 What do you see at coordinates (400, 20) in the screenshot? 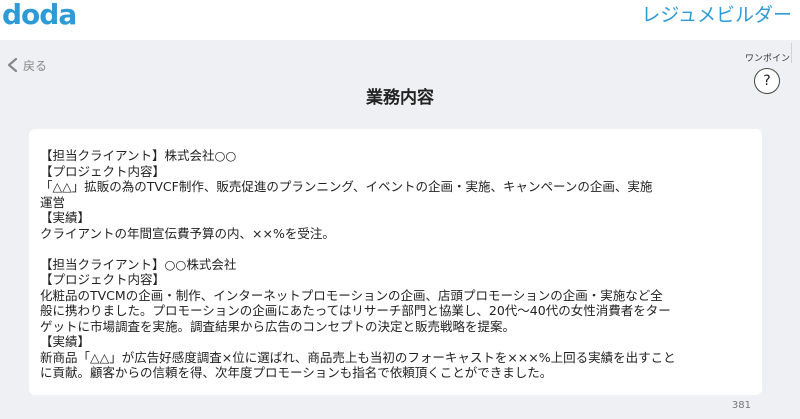
I see `app-header: doda レジュメビルダー` at bounding box center [400, 20].